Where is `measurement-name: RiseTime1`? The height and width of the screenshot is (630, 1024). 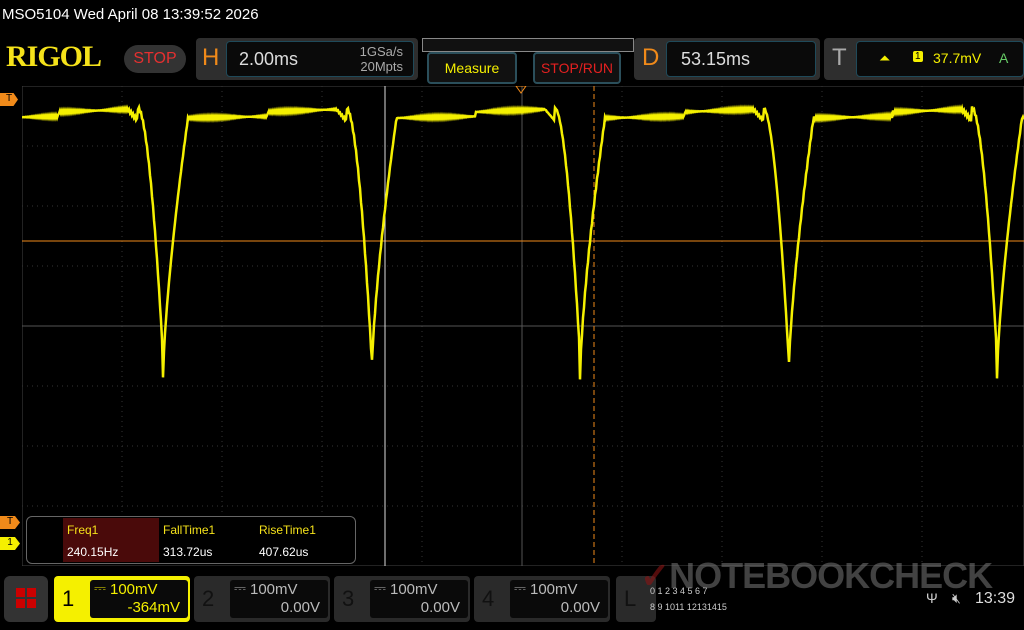 measurement-name: RiseTime1 is located at coordinates (287, 530).